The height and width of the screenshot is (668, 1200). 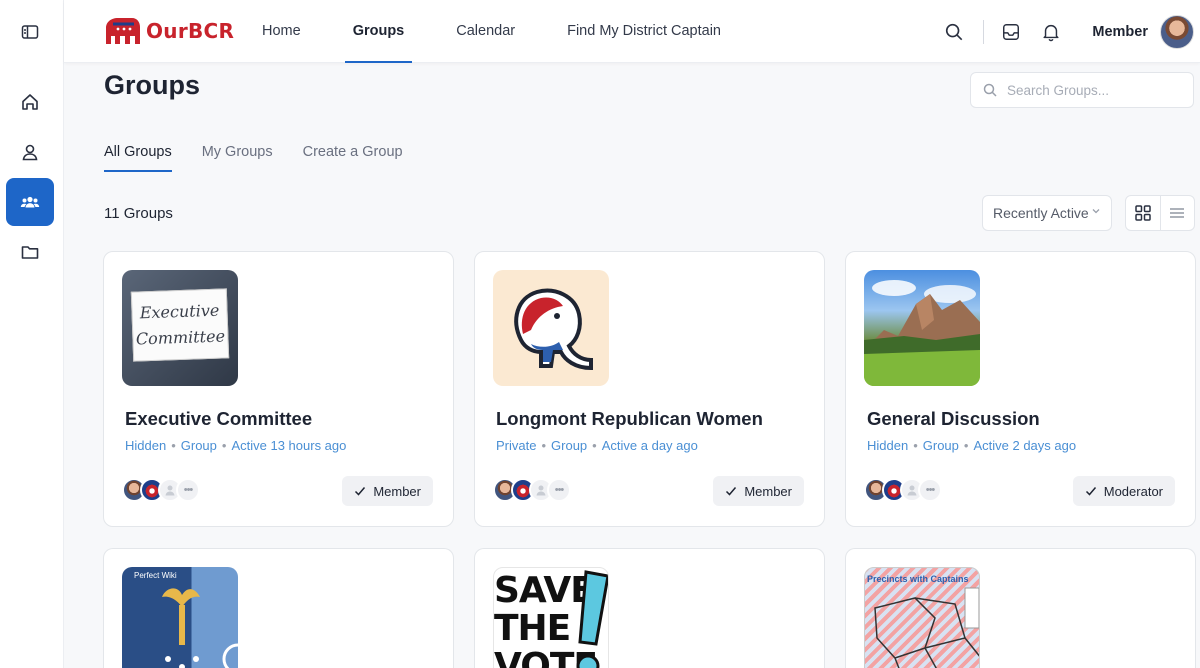 What do you see at coordinates (972, 445) in the screenshot?
I see `group-meta: Hidden • Group • Active 2 days ago` at bounding box center [972, 445].